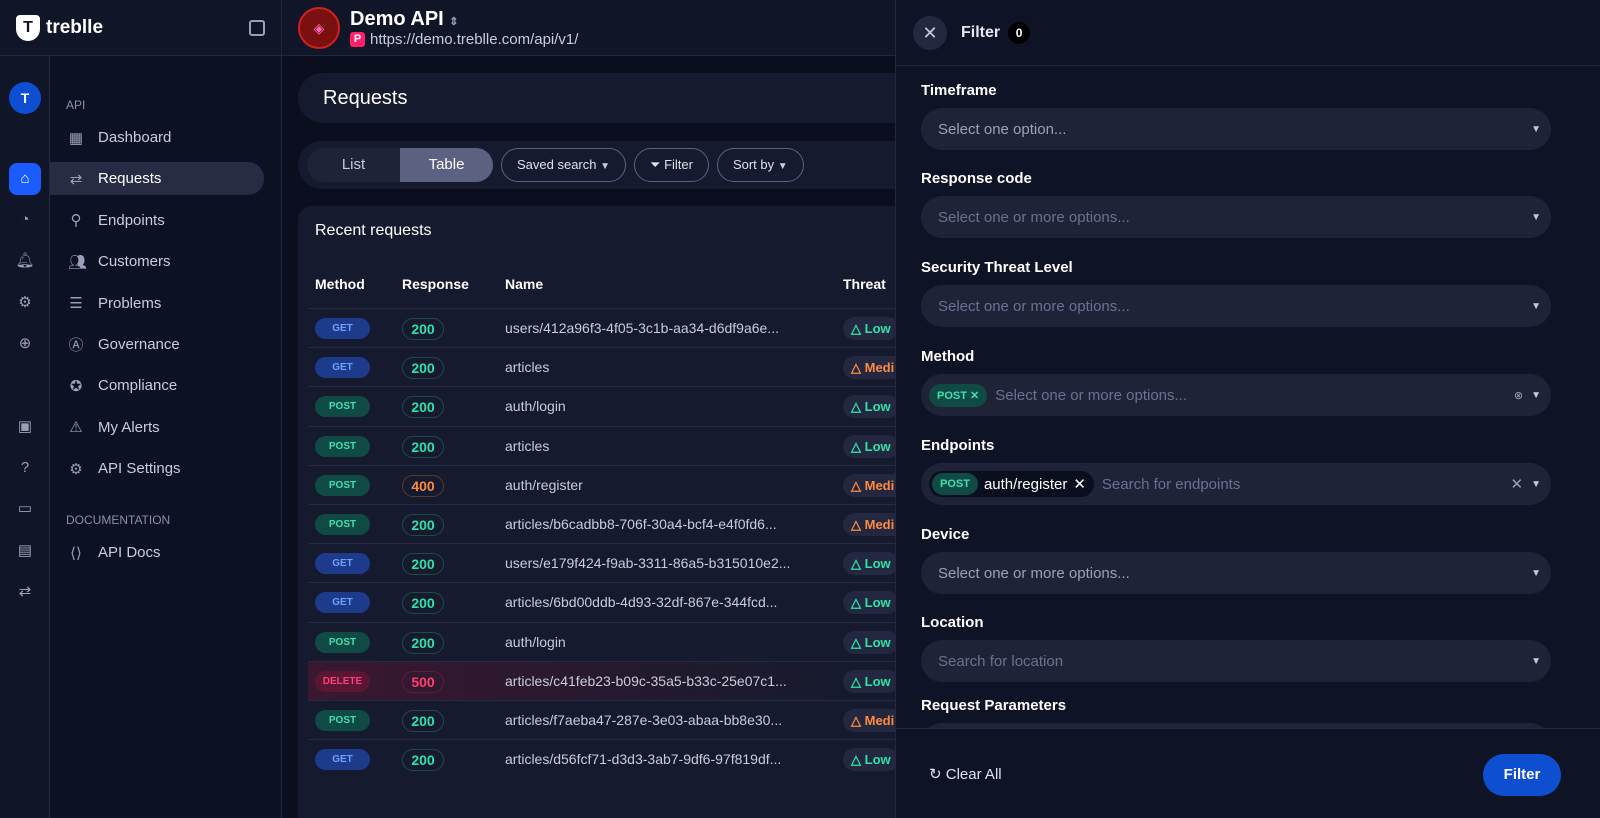 This screenshot has width=1600, height=818. What do you see at coordinates (76, 105) in the screenshot?
I see `section-api: API` at bounding box center [76, 105].